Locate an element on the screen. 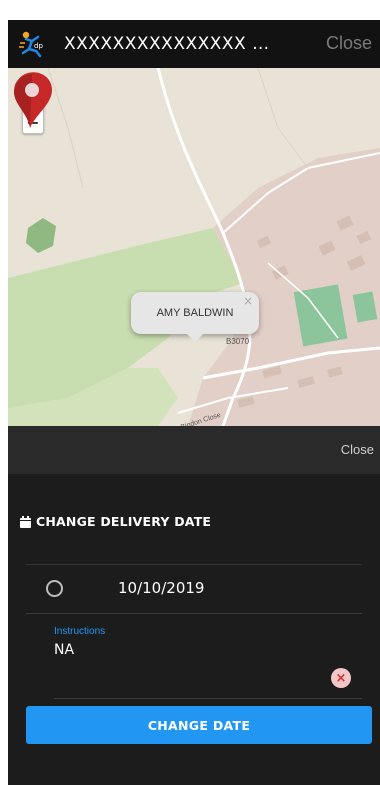 The width and height of the screenshot is (380, 785). change-date-button: CHANGE DATE is located at coordinates (199, 725).